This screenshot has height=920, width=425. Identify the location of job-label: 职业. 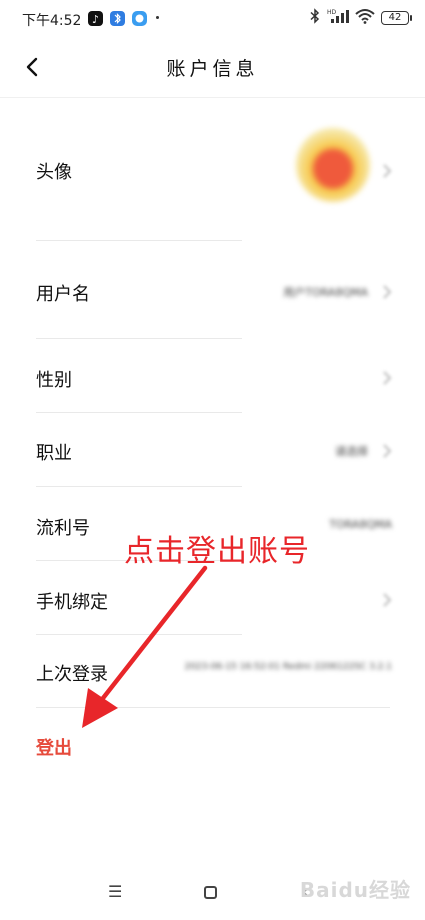
(54, 453).